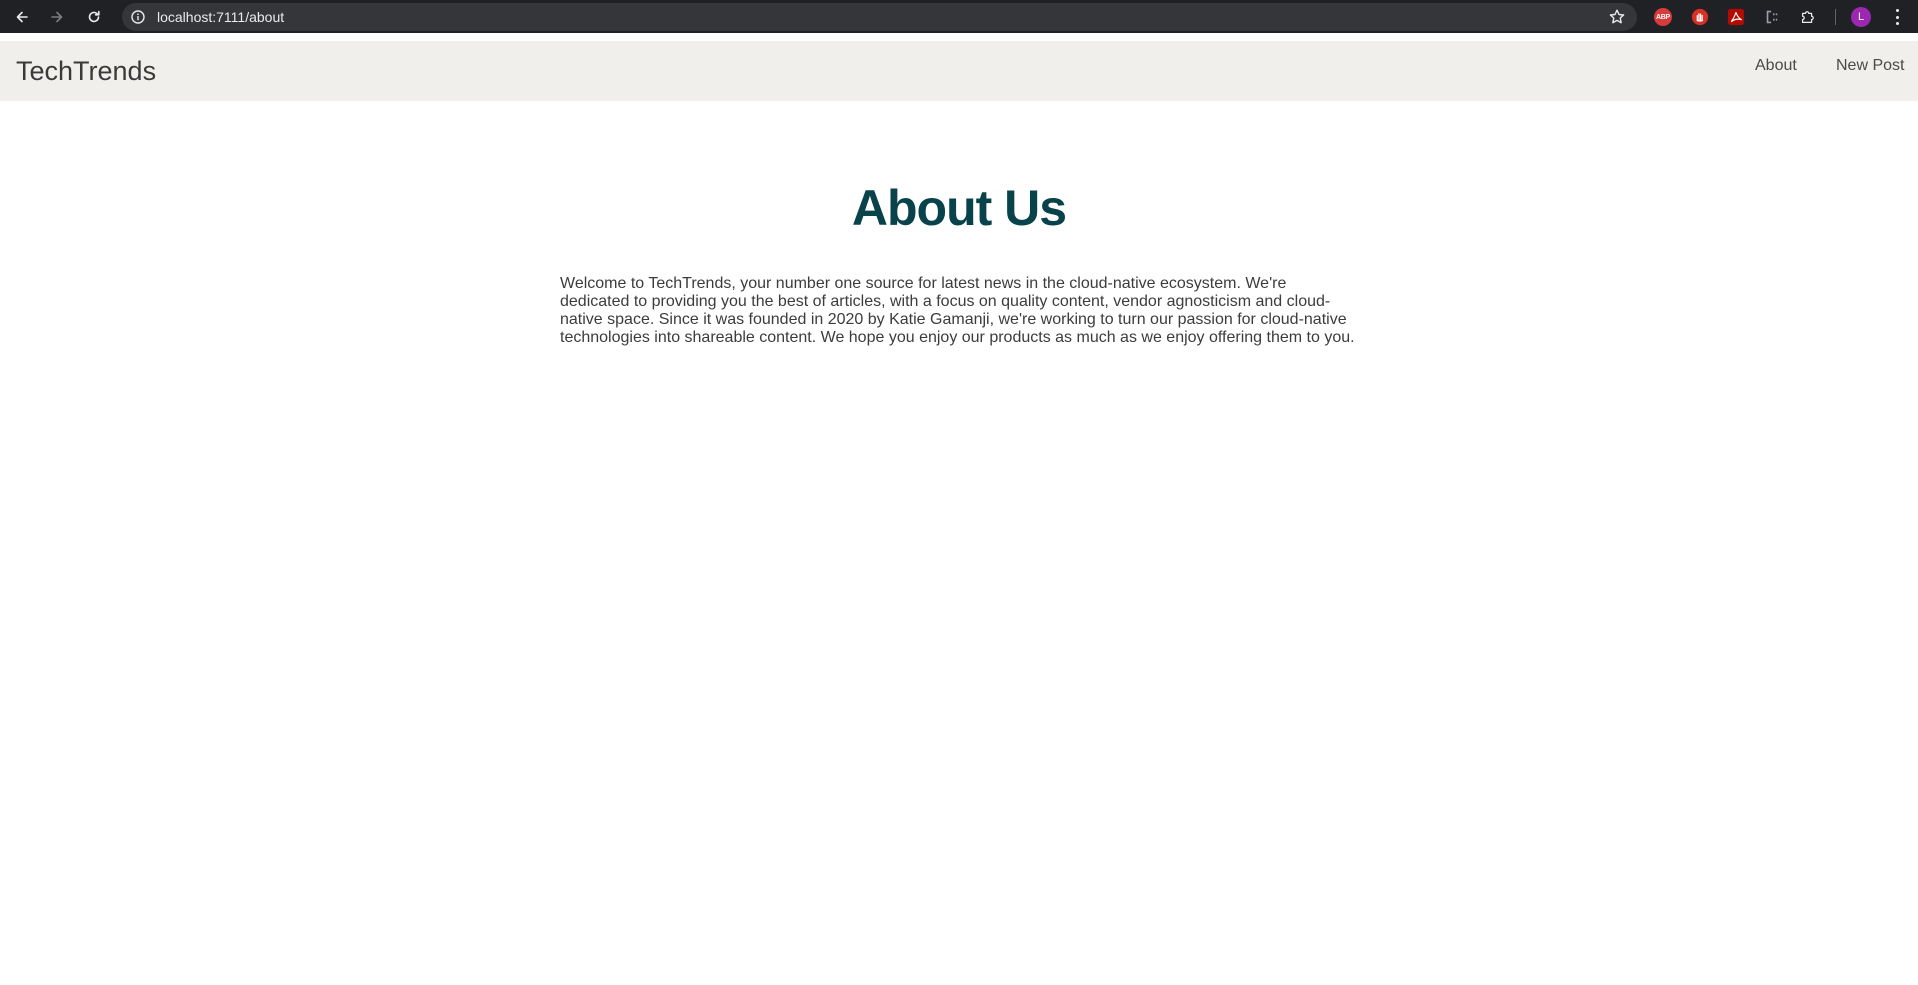 Image resolution: width=1918 pixels, height=985 pixels. Describe the element at coordinates (959, 71) in the screenshot. I see `site-navbar: TechTrends About New Post` at that location.